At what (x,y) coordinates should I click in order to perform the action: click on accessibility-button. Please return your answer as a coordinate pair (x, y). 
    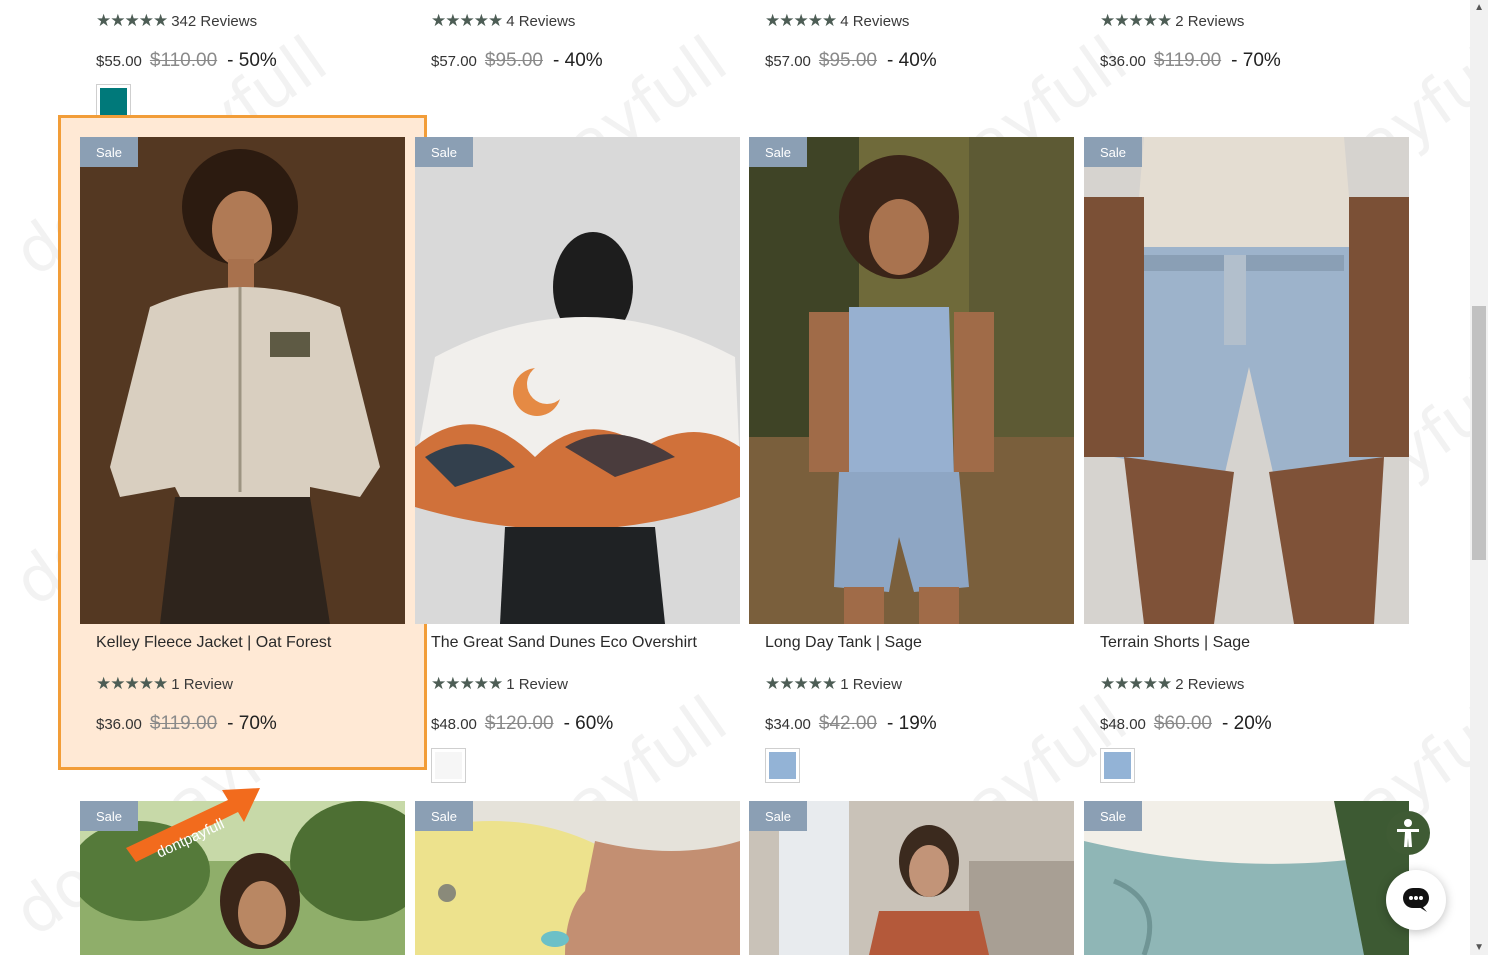
    Looking at the image, I should click on (1408, 833).